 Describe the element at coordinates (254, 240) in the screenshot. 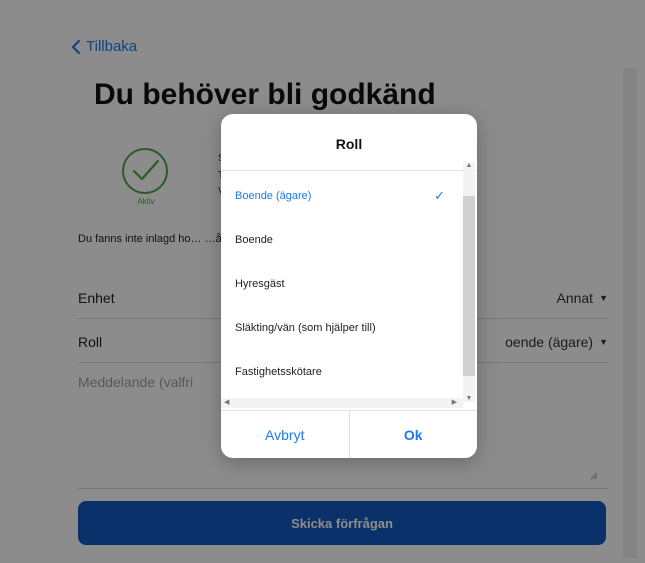

I see `role-option-label: Boende` at that location.